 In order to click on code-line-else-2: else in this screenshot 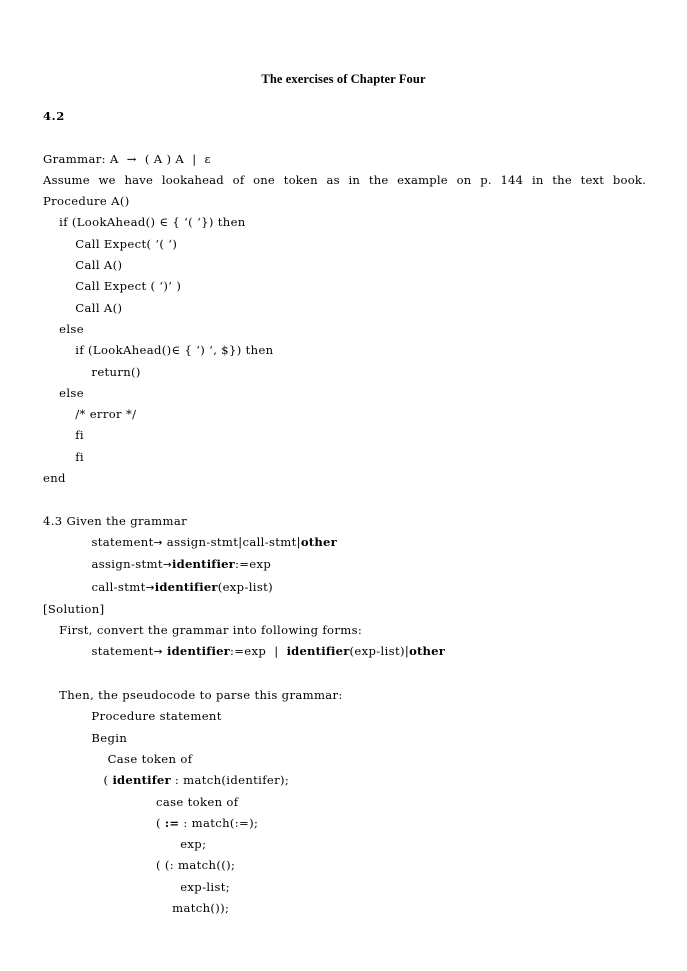, I will do `click(63, 392)`.